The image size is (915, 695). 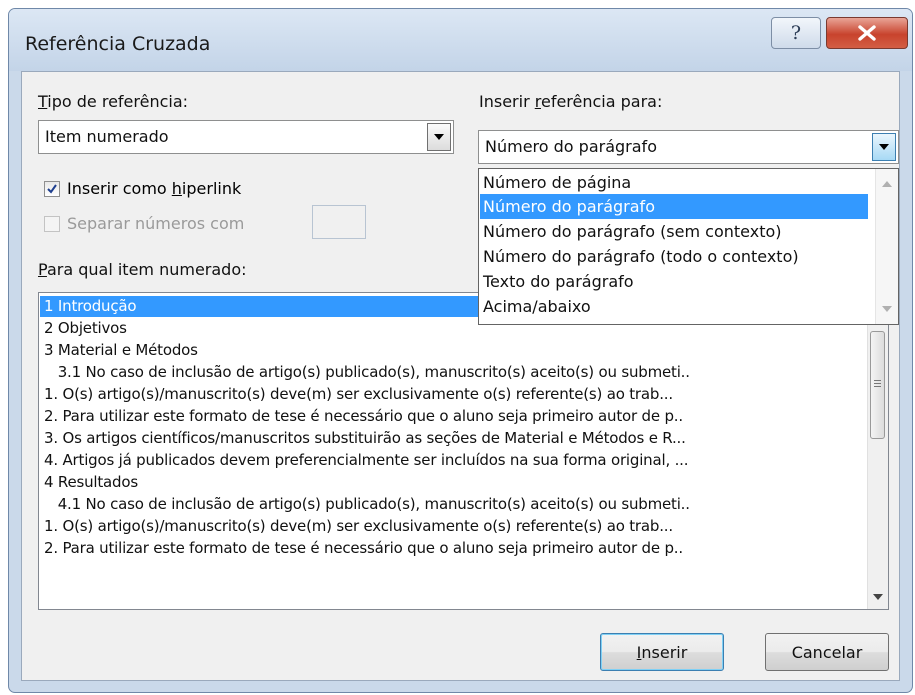 What do you see at coordinates (246, 137) in the screenshot?
I see `reference-type-combo: Item numerado` at bounding box center [246, 137].